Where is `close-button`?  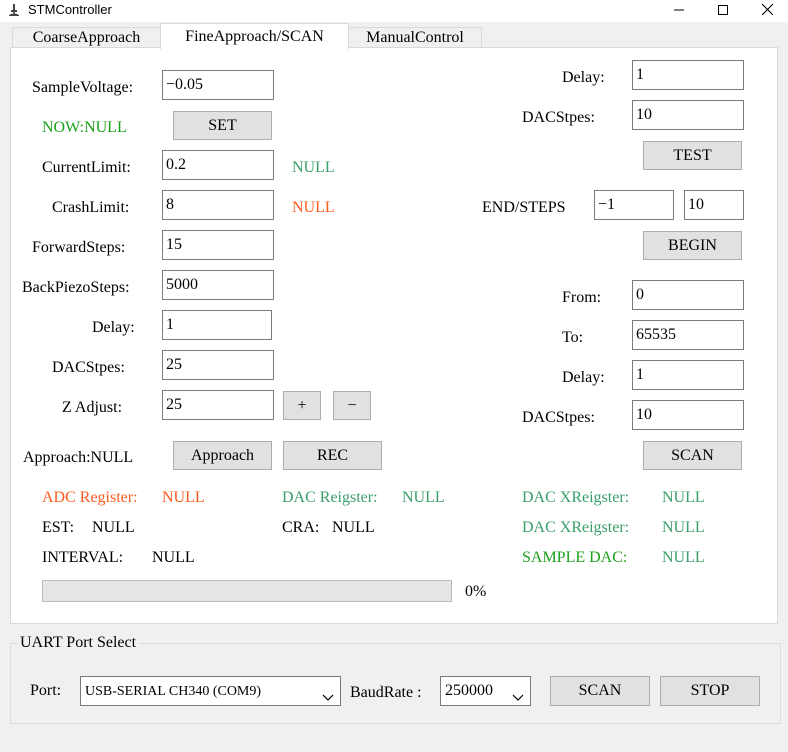 close-button is located at coordinates (766, 11).